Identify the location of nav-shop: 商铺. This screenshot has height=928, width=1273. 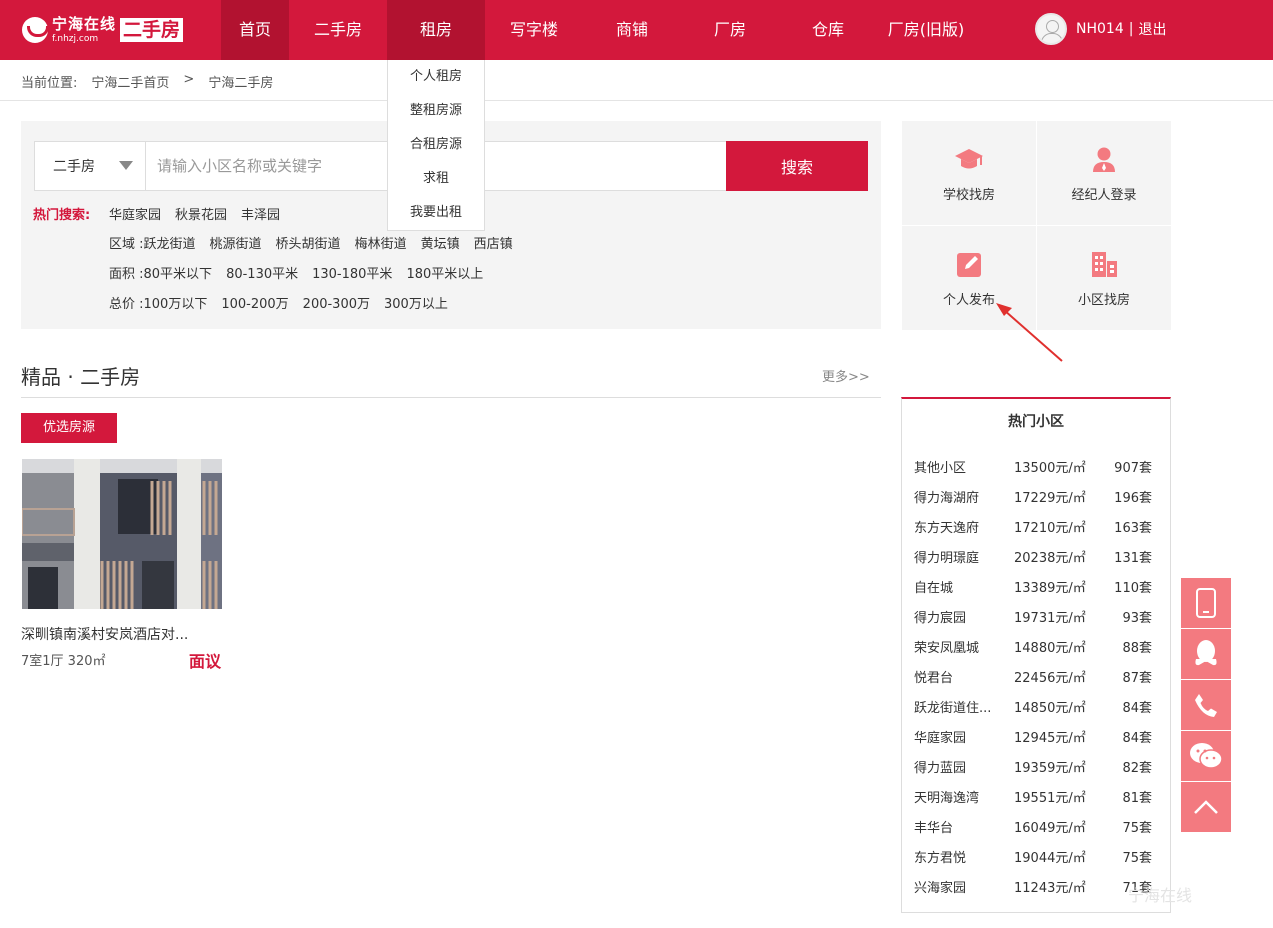
(632, 30).